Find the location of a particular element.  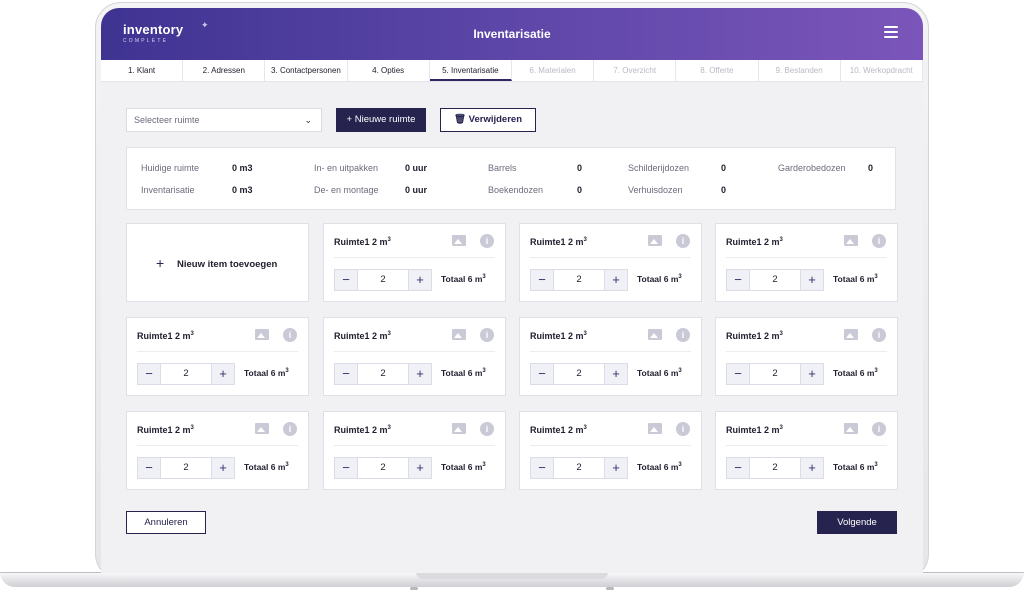

next-button: Volgende is located at coordinates (857, 522).